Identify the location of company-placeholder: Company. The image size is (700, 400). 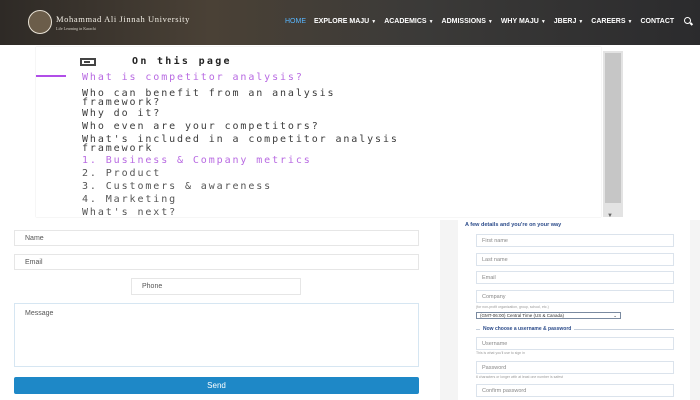
(494, 296).